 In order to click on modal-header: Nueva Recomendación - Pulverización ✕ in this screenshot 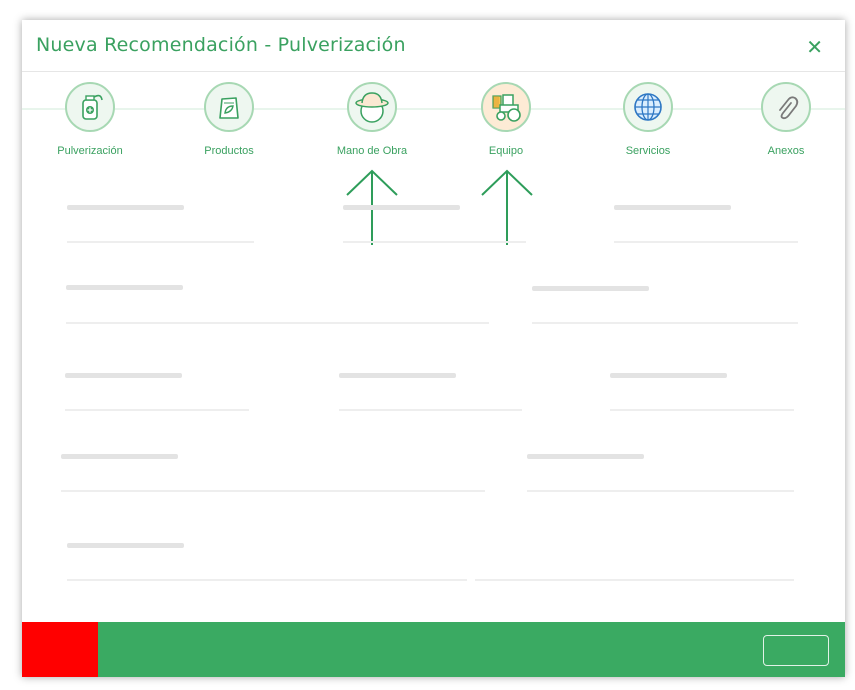, I will do `click(433, 46)`.